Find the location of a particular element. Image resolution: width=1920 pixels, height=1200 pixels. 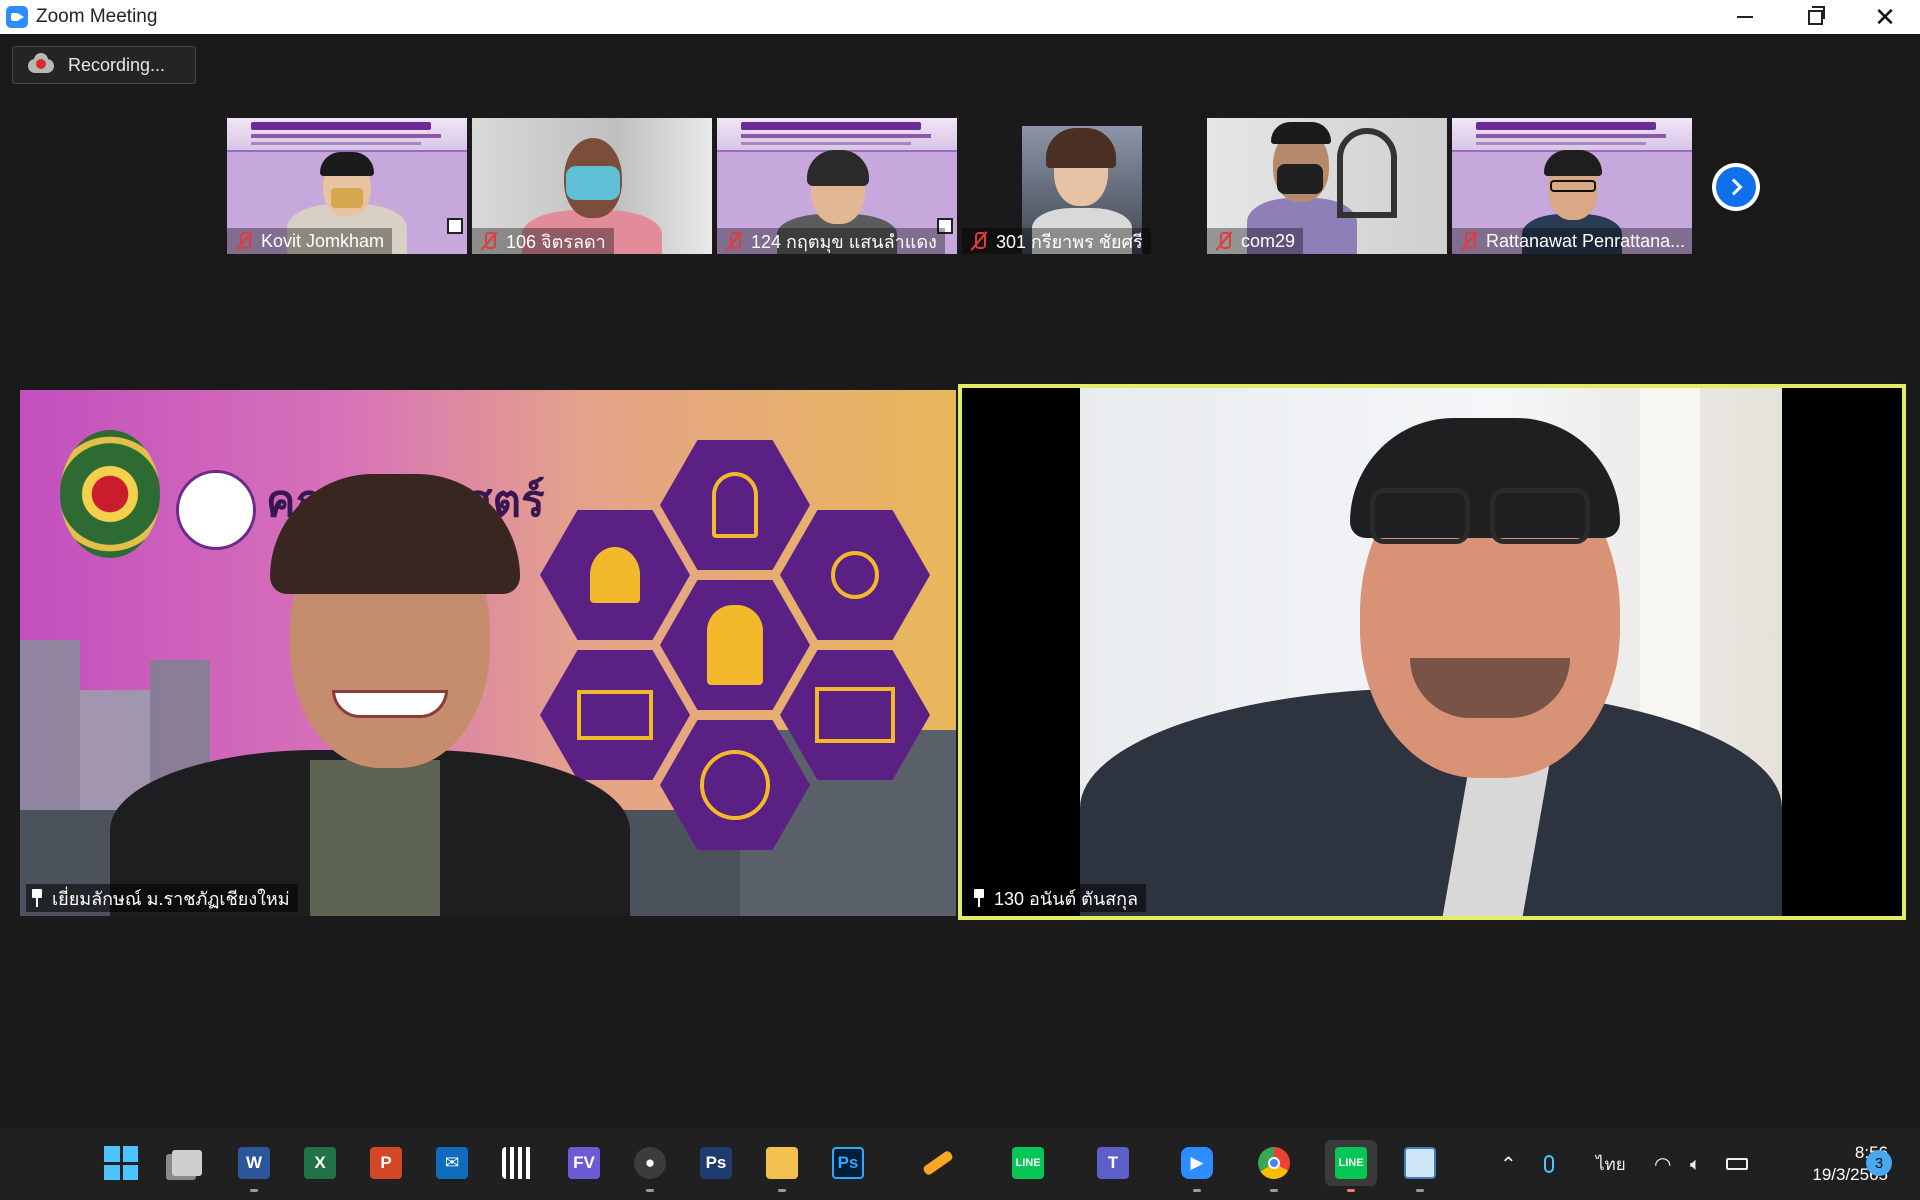

pen-tool-icon is located at coordinates (938, 1163).